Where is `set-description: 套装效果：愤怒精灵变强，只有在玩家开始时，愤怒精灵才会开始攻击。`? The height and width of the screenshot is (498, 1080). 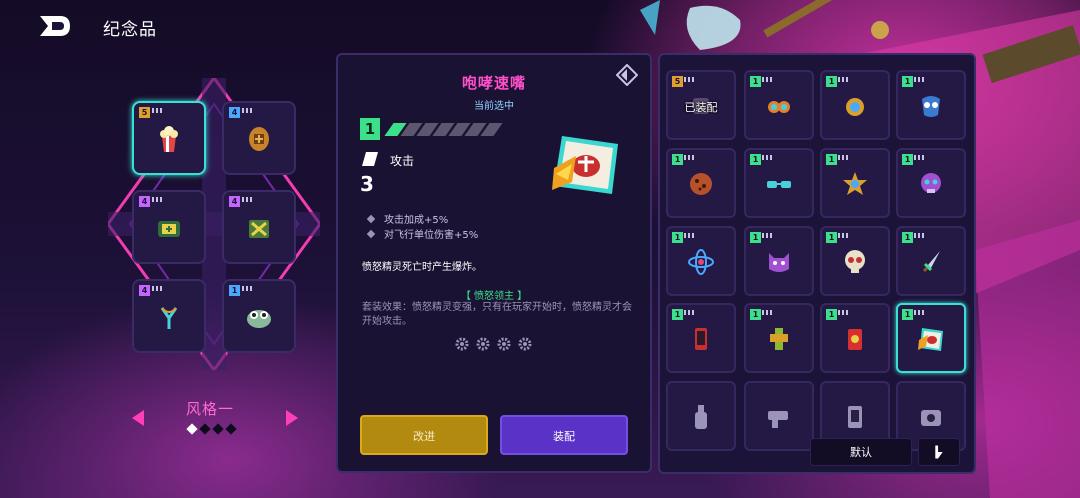
set-description: 套装效果：愤怒精灵变强，只有在玩家开始时，愤怒精灵才会开始攻击。 is located at coordinates (497, 314).